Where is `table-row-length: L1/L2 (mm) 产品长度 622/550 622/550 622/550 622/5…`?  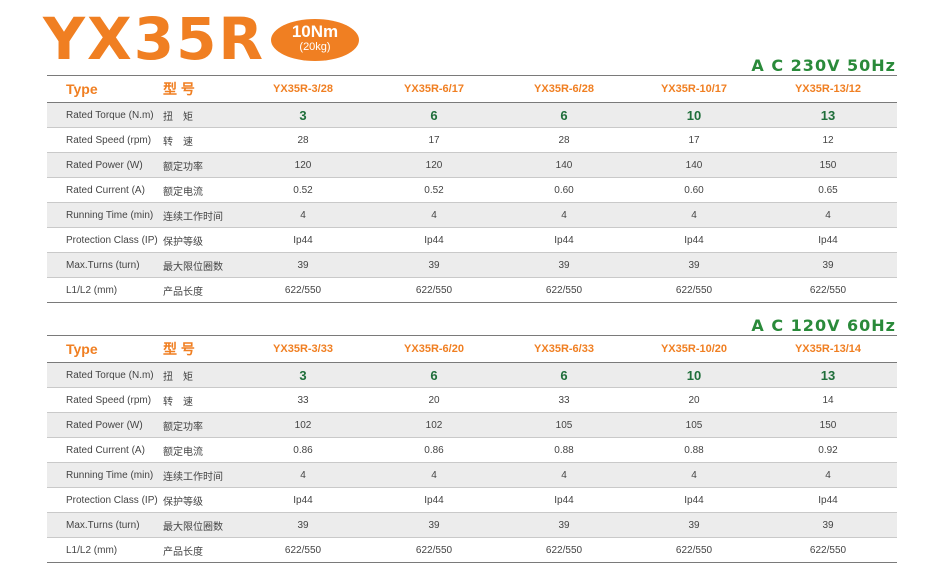 table-row-length: L1/L2 (mm) 产品长度 622/550 622/550 622/550 622/5… is located at coordinates (472, 550).